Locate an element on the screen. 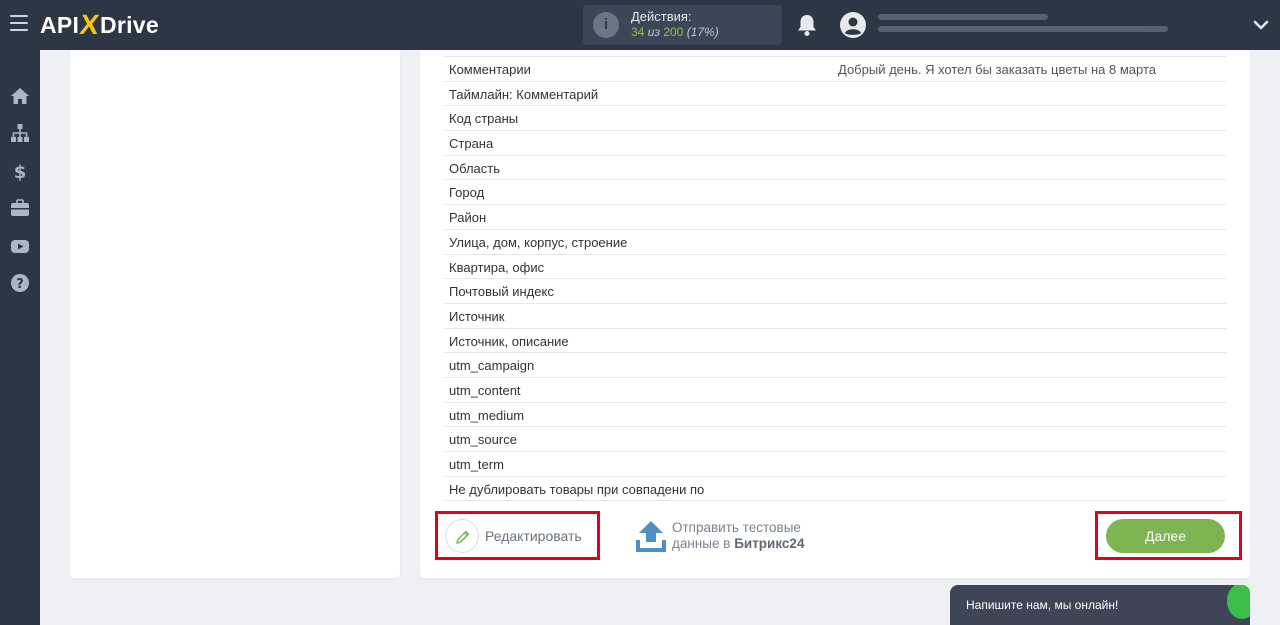 The image size is (1280, 625). send-line-1: Отправить тестовые is located at coordinates (736, 527).